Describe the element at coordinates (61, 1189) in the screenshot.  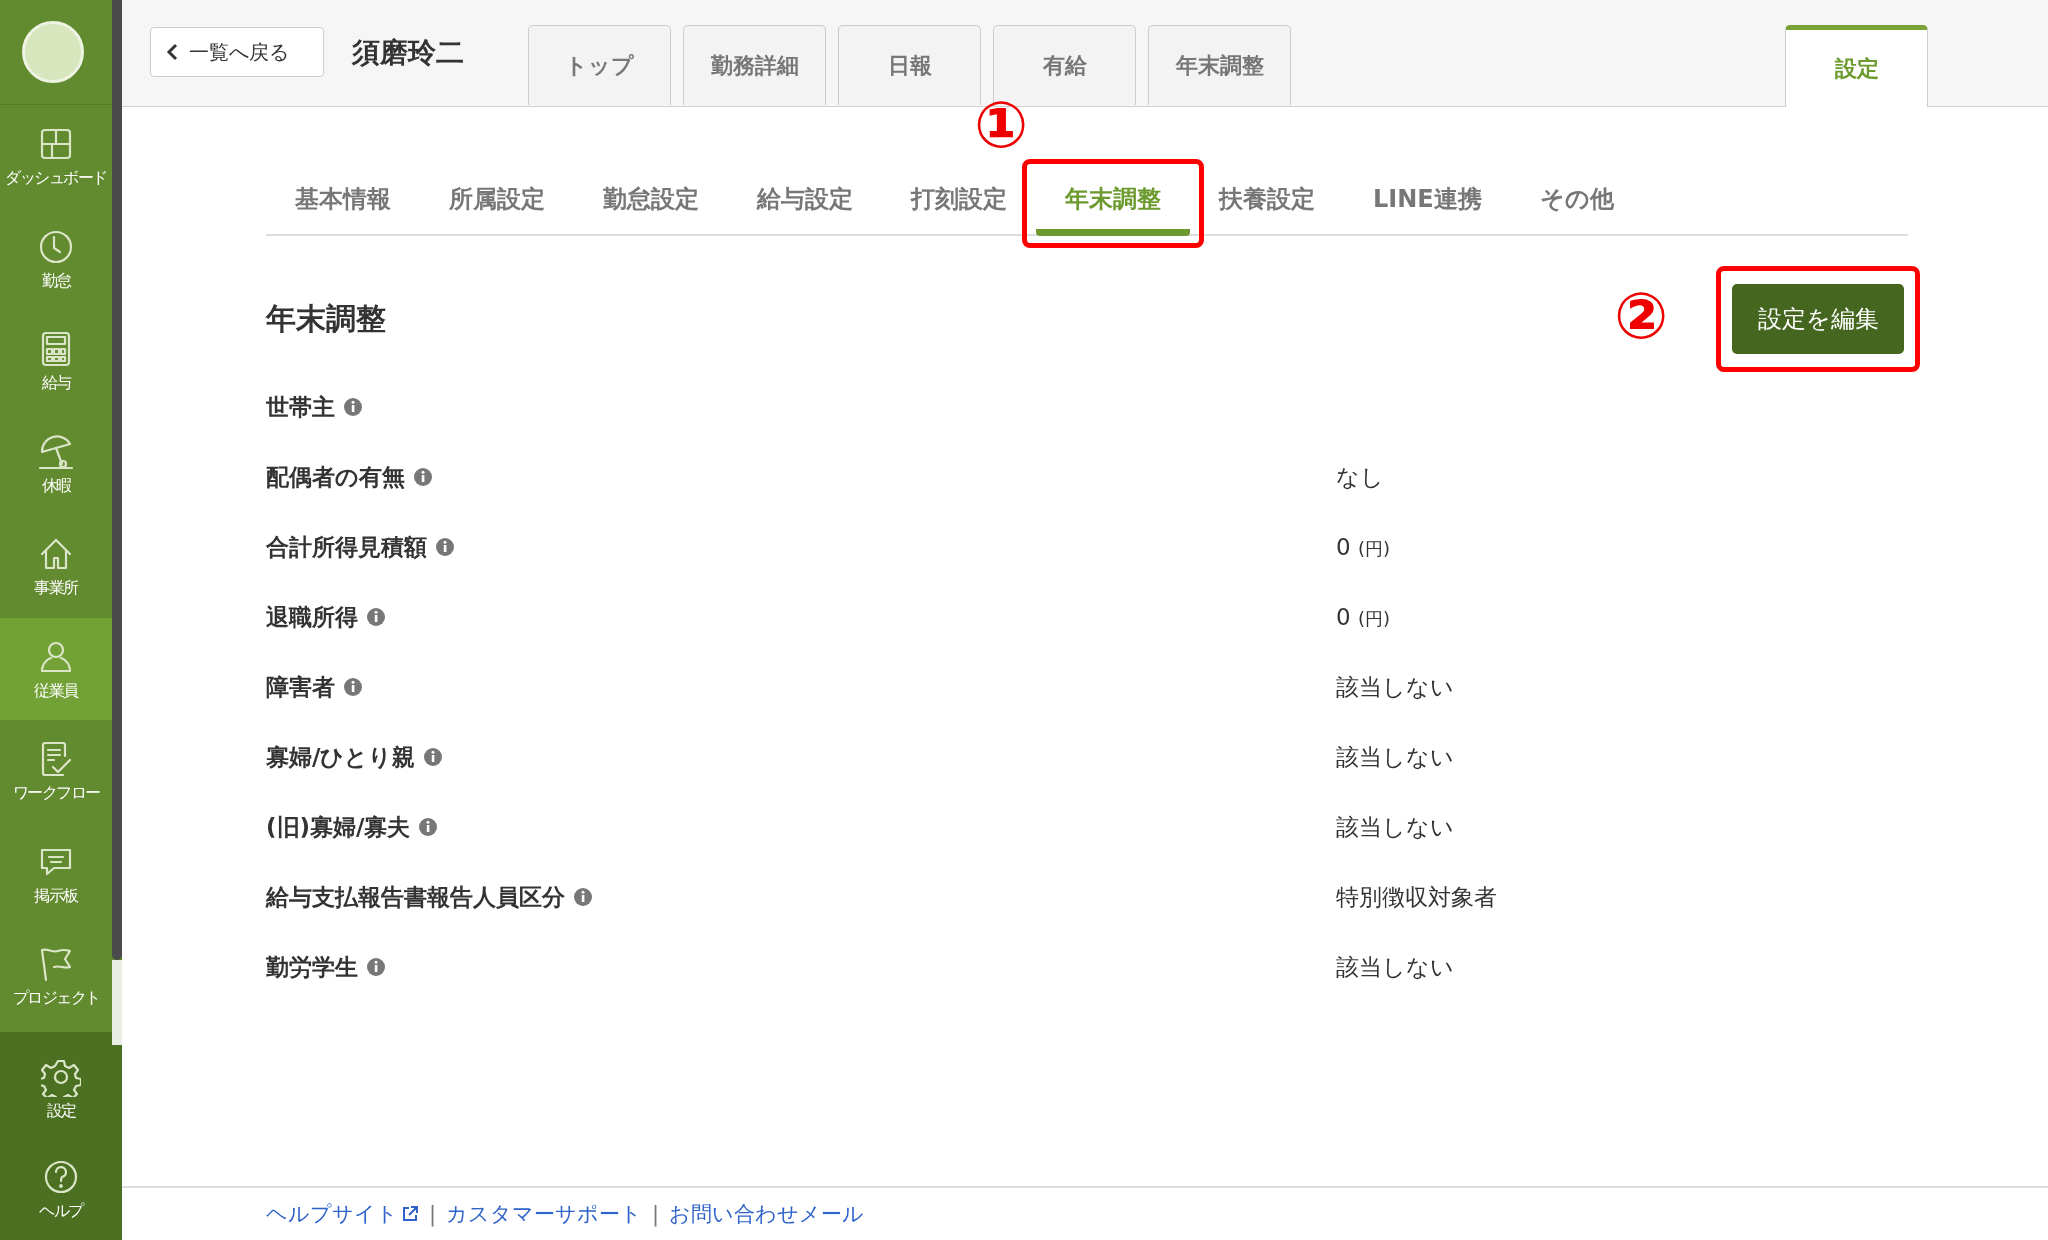
I see `sidebar-item: ヘルプ` at that location.